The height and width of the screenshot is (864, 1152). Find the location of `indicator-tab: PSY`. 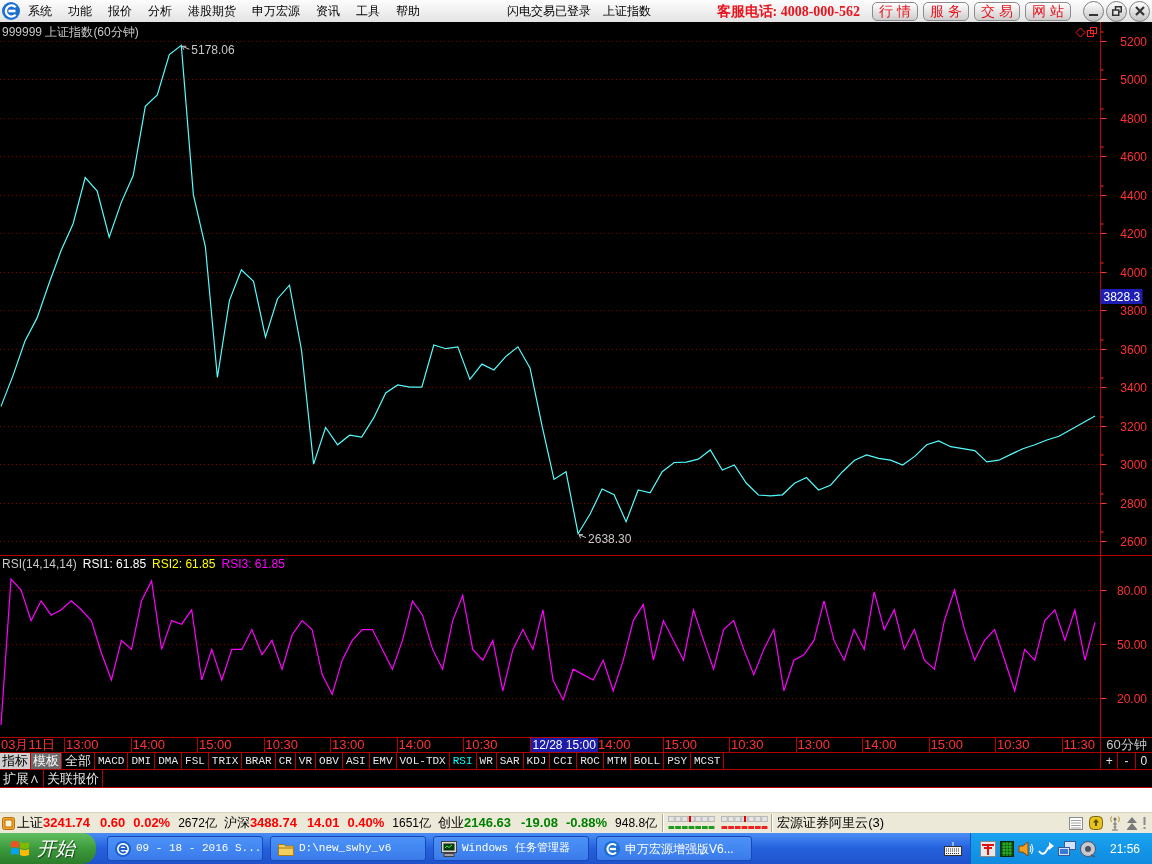

indicator-tab: PSY is located at coordinates (677, 761).